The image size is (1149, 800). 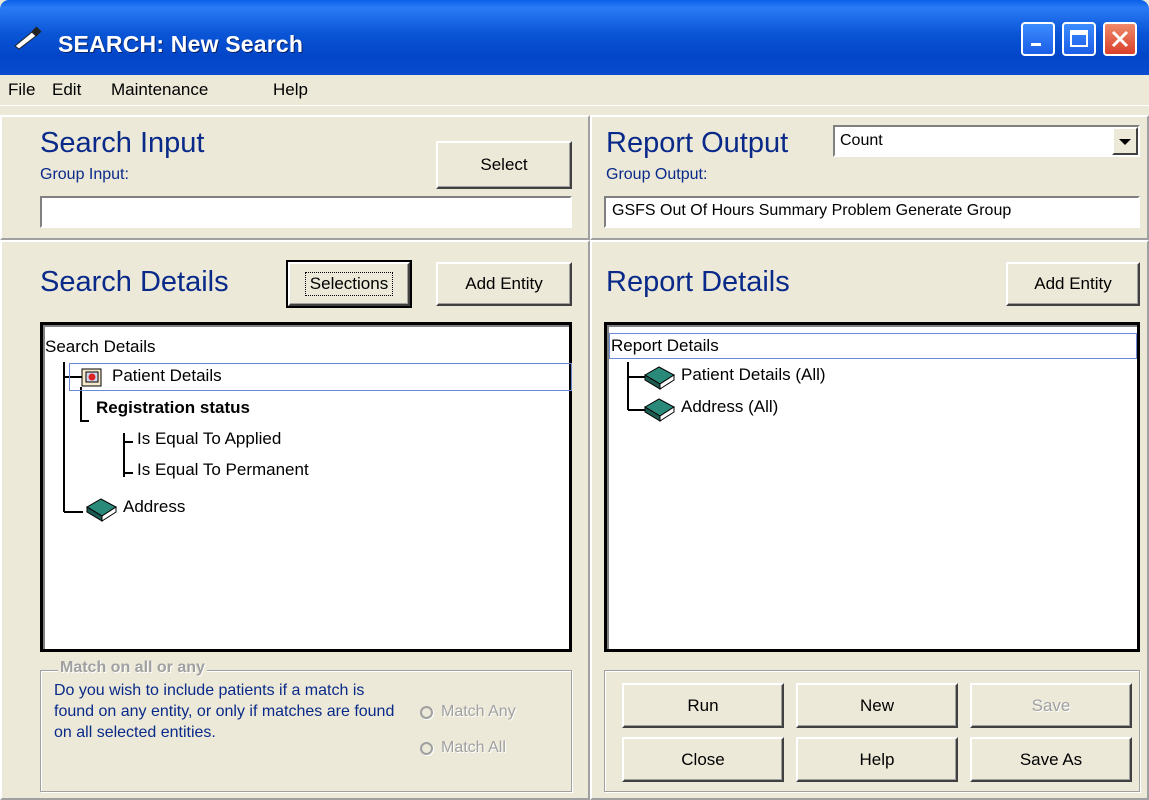 I want to click on window-title: SEARCH: New Search, so click(x=181, y=44).